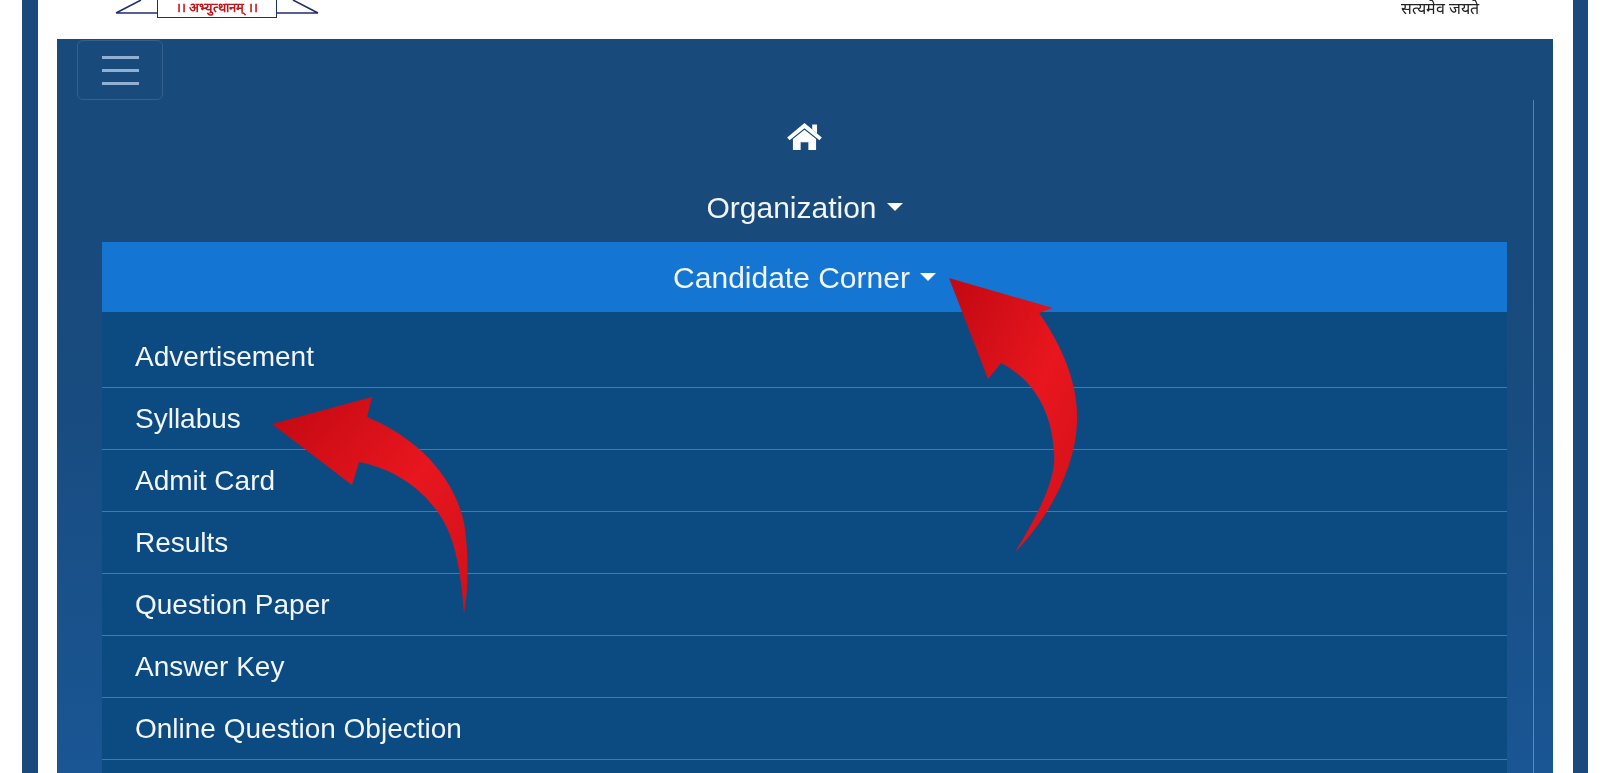 The width and height of the screenshot is (1600, 773). What do you see at coordinates (217, 9) in the screenshot?
I see `logo-motto: ।। अभ्युत्थानम् ।।` at bounding box center [217, 9].